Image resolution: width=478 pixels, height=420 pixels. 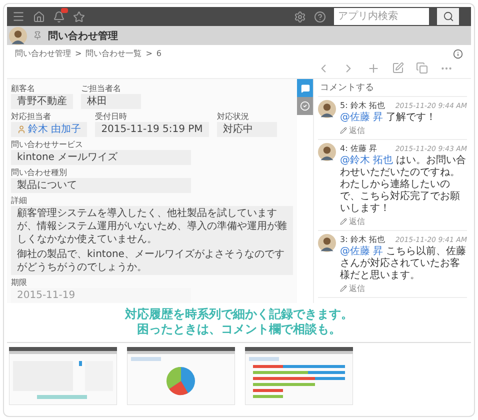 I want to click on field-label: 顧客名, so click(x=23, y=88).